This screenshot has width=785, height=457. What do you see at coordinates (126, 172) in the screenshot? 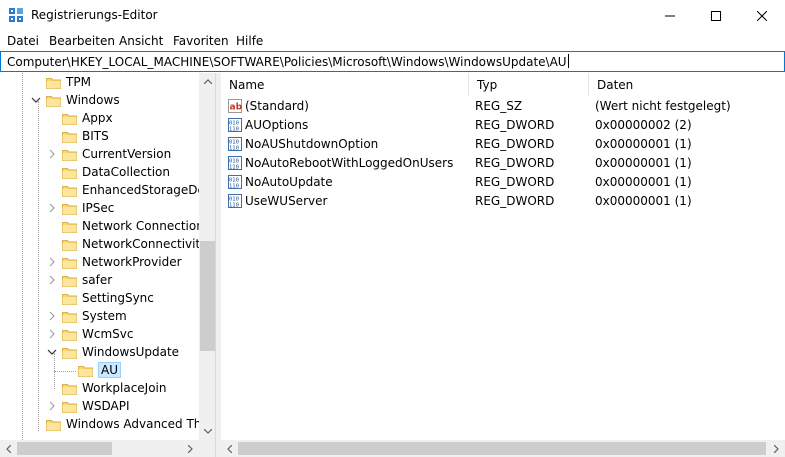
I see `tree-item-label: DataCollection` at bounding box center [126, 172].